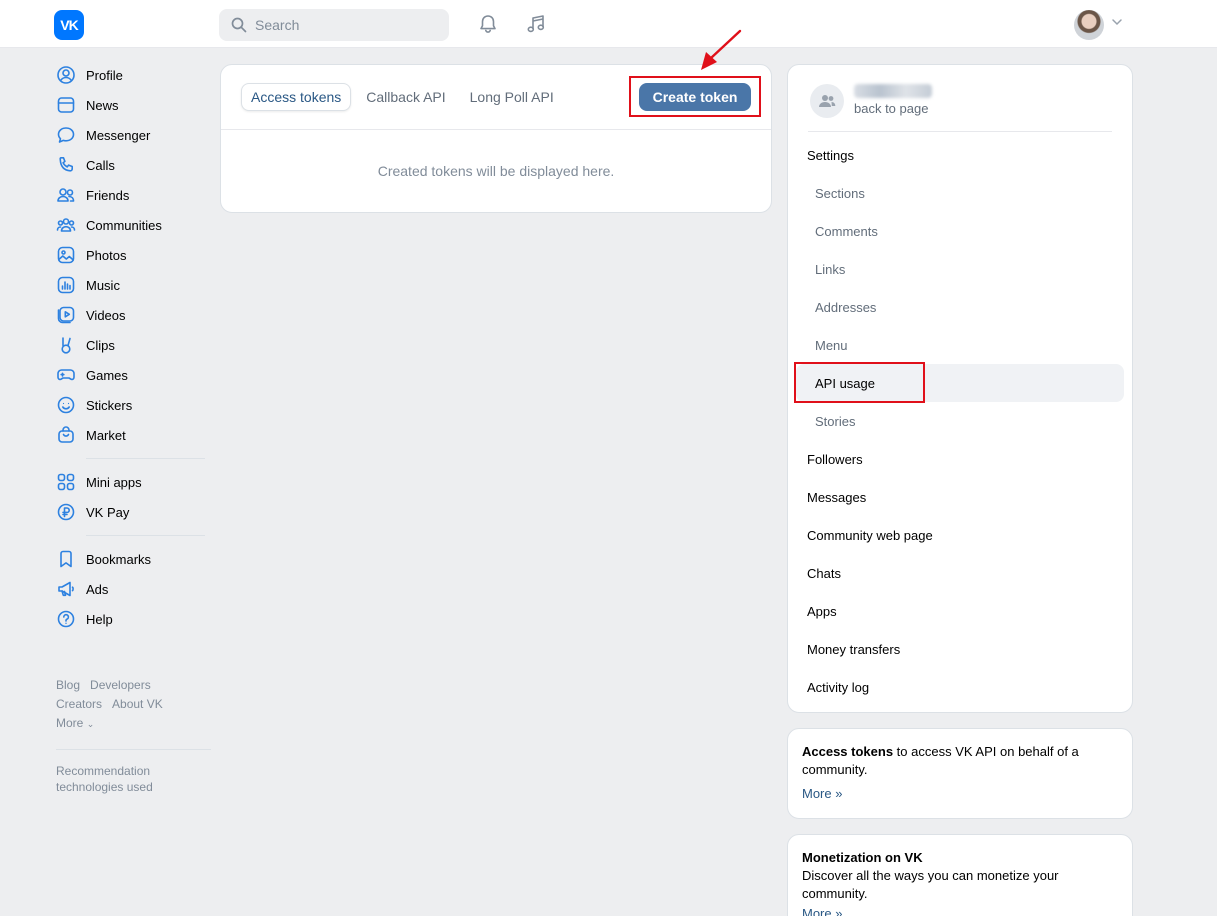  Describe the element at coordinates (608, 24) in the screenshot. I see `top-header: VK` at that location.